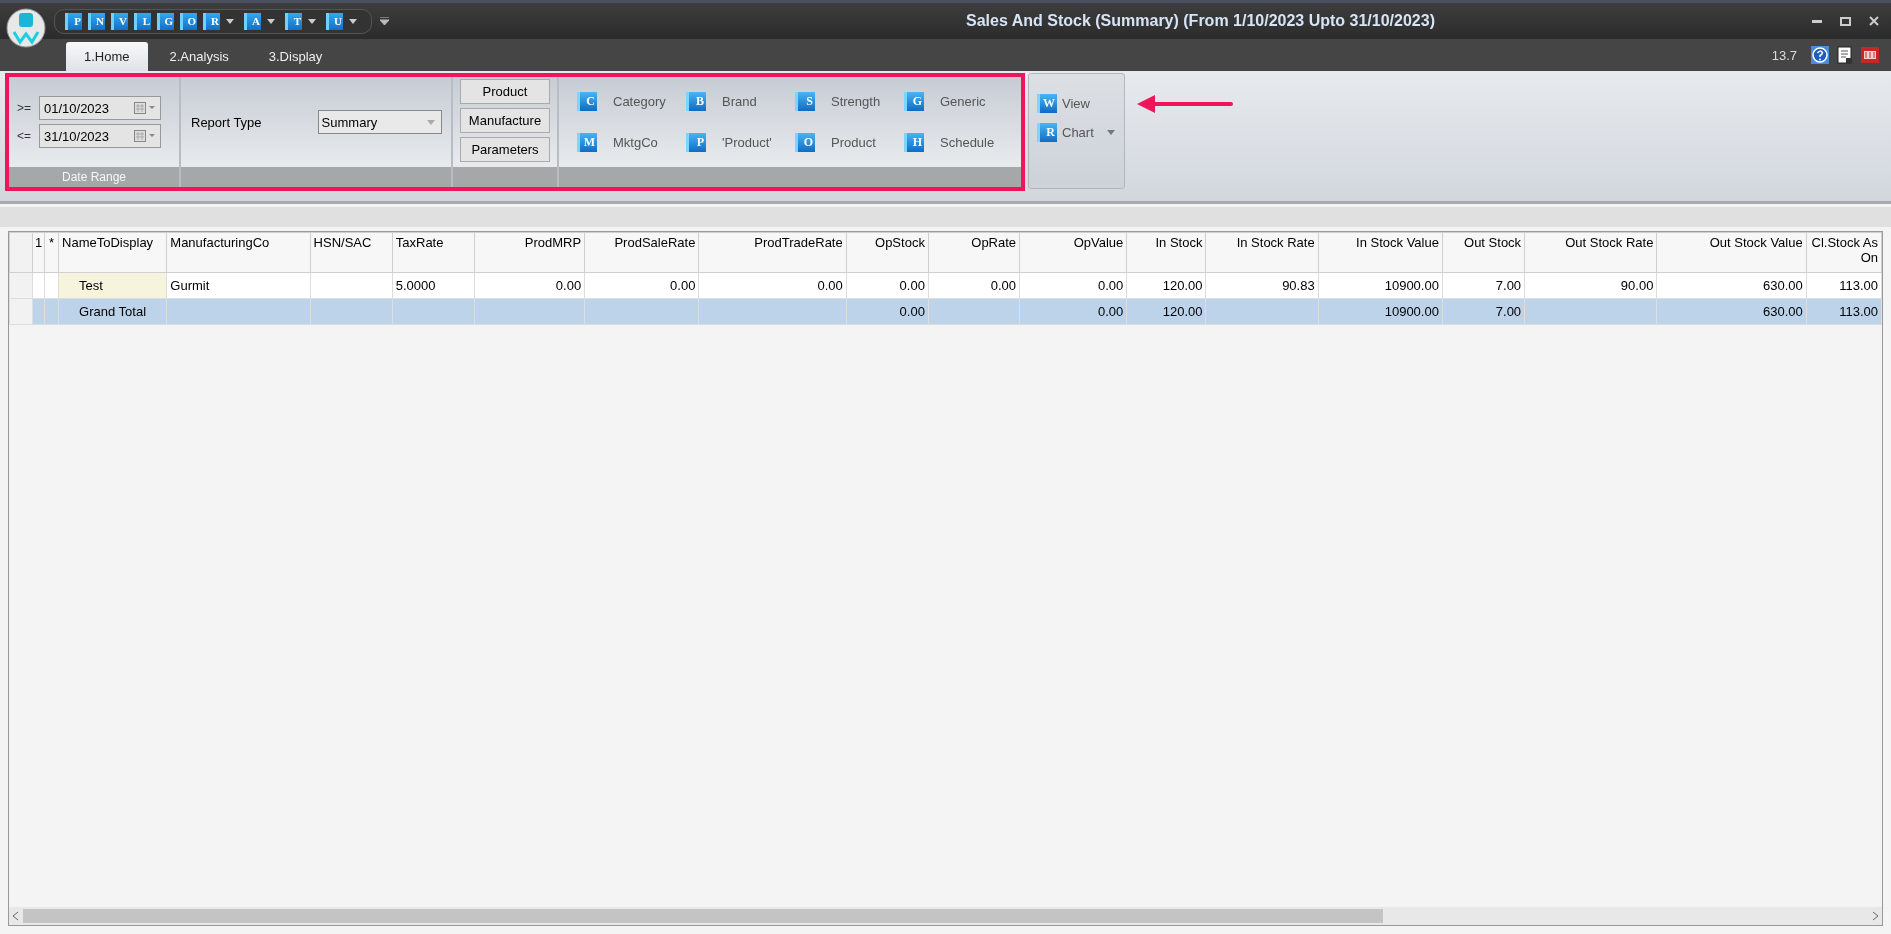 Image resolution: width=1891 pixels, height=934 pixels. What do you see at coordinates (142, 21) in the screenshot?
I see `toolbar-button: L` at bounding box center [142, 21].